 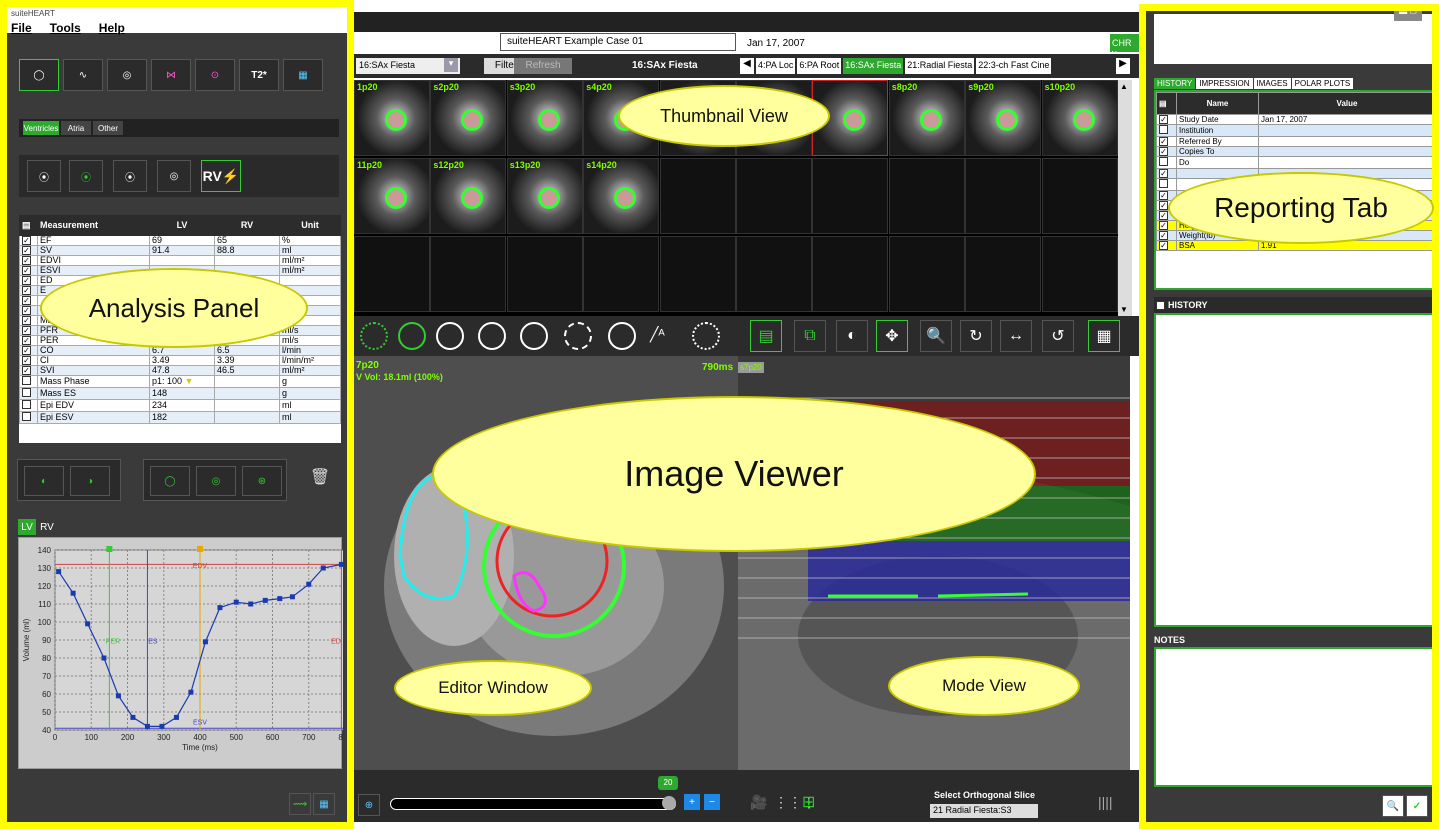 What do you see at coordinates (27, 527) in the screenshot?
I see `tab-graph-lv: LV` at bounding box center [27, 527].